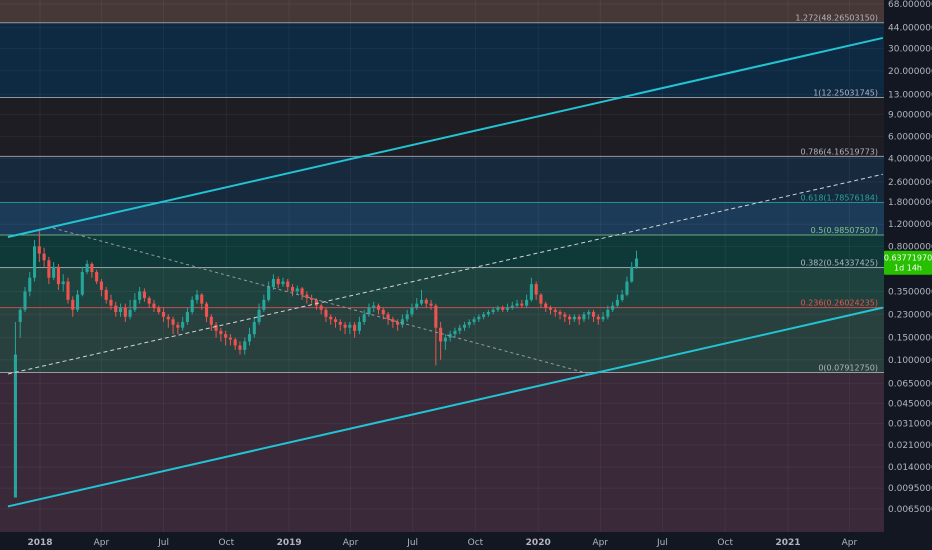  I want to click on price-tick-label: 0.00950000, so click(910, 489).